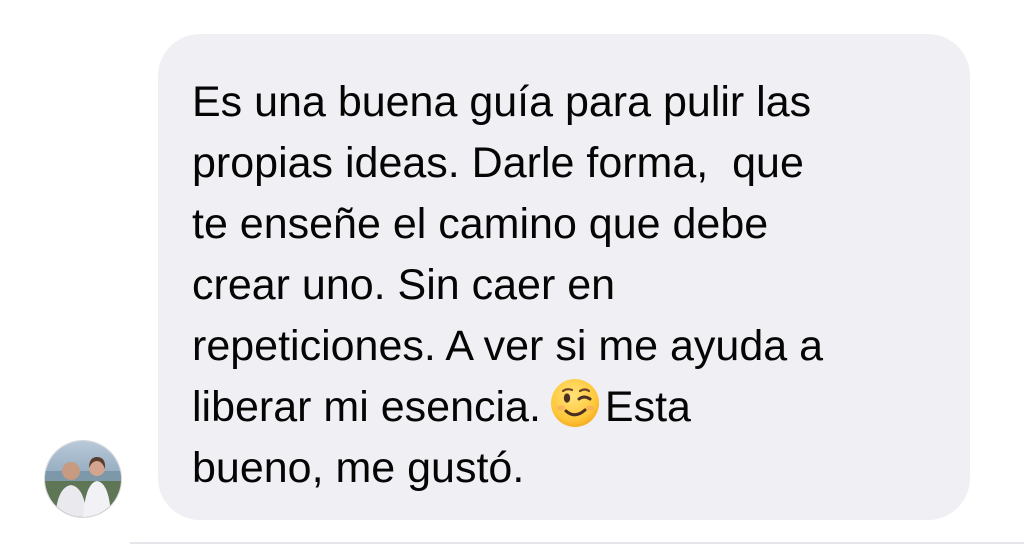 This screenshot has height=544, width=1024. What do you see at coordinates (498, 163) in the screenshot?
I see `message-line: propias ideas. Darle forma, que` at bounding box center [498, 163].